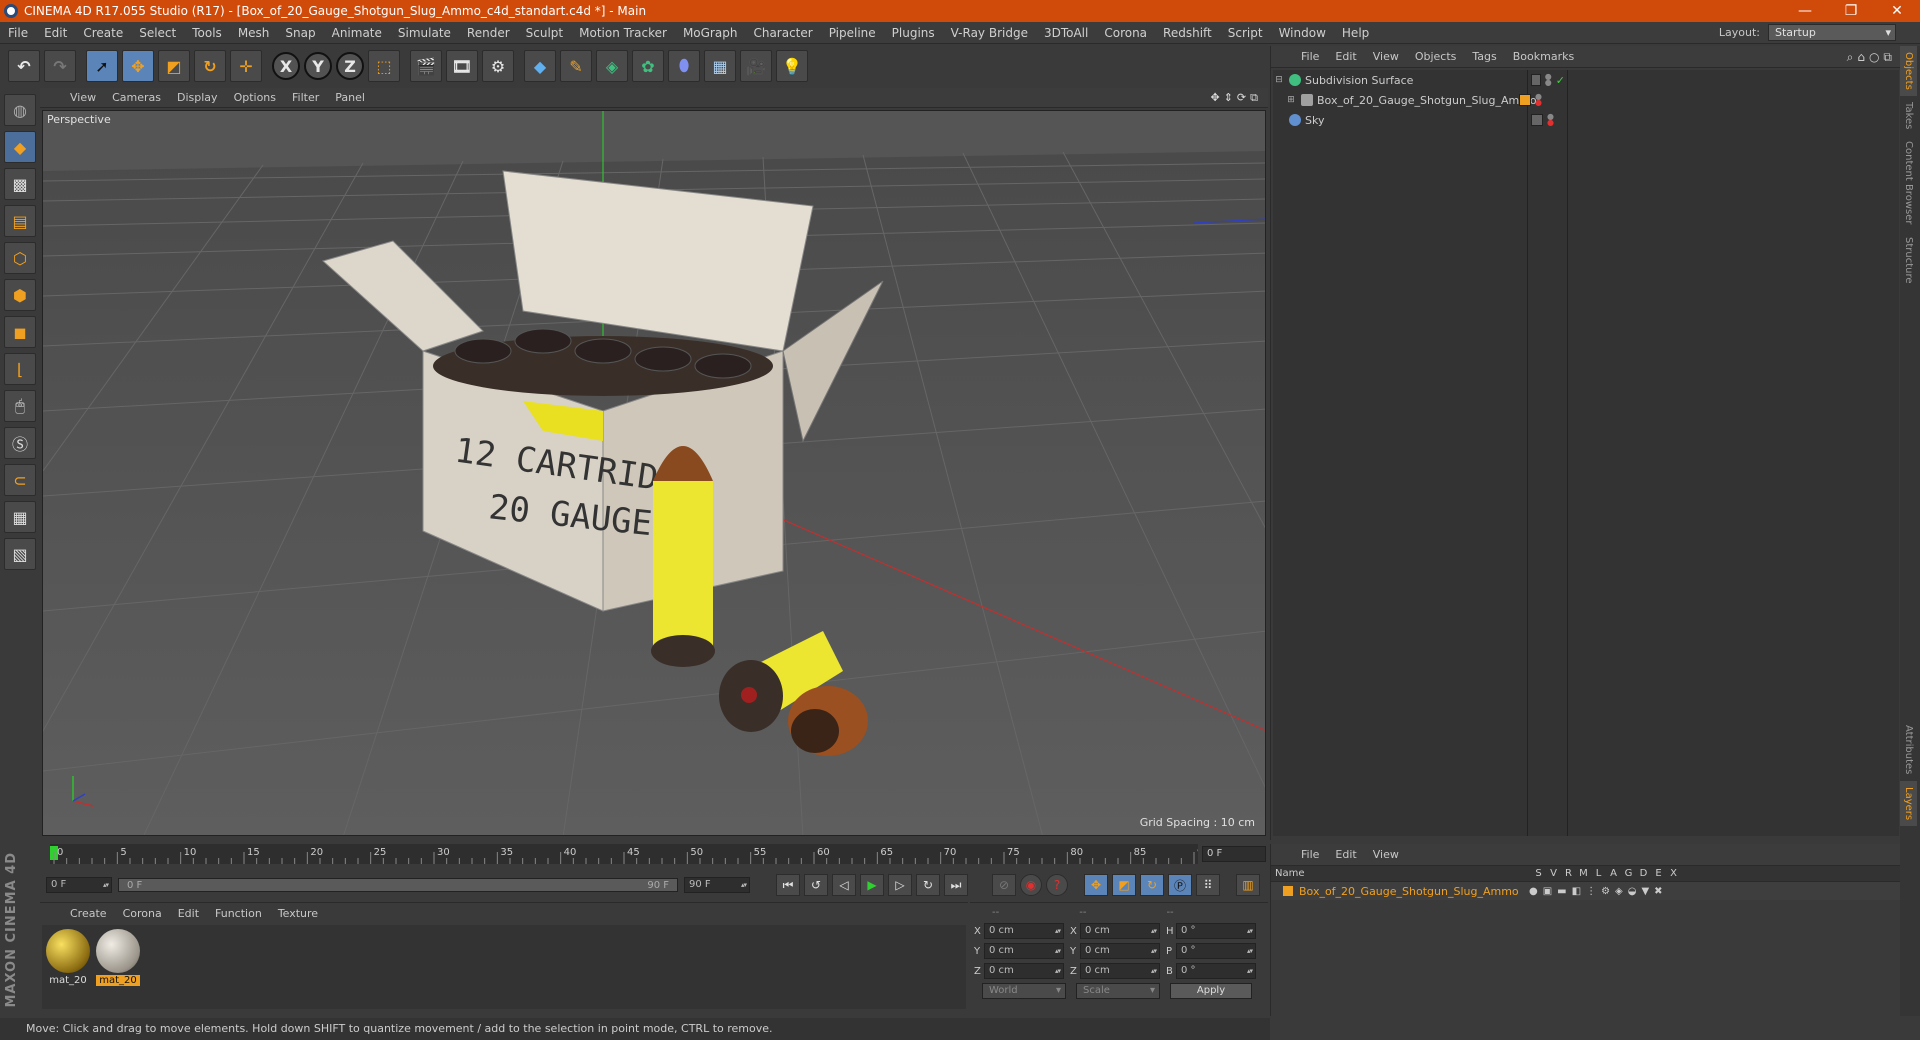 This screenshot has width=1920, height=1040. I want to click on menu-script: Script, so click(1245, 33).